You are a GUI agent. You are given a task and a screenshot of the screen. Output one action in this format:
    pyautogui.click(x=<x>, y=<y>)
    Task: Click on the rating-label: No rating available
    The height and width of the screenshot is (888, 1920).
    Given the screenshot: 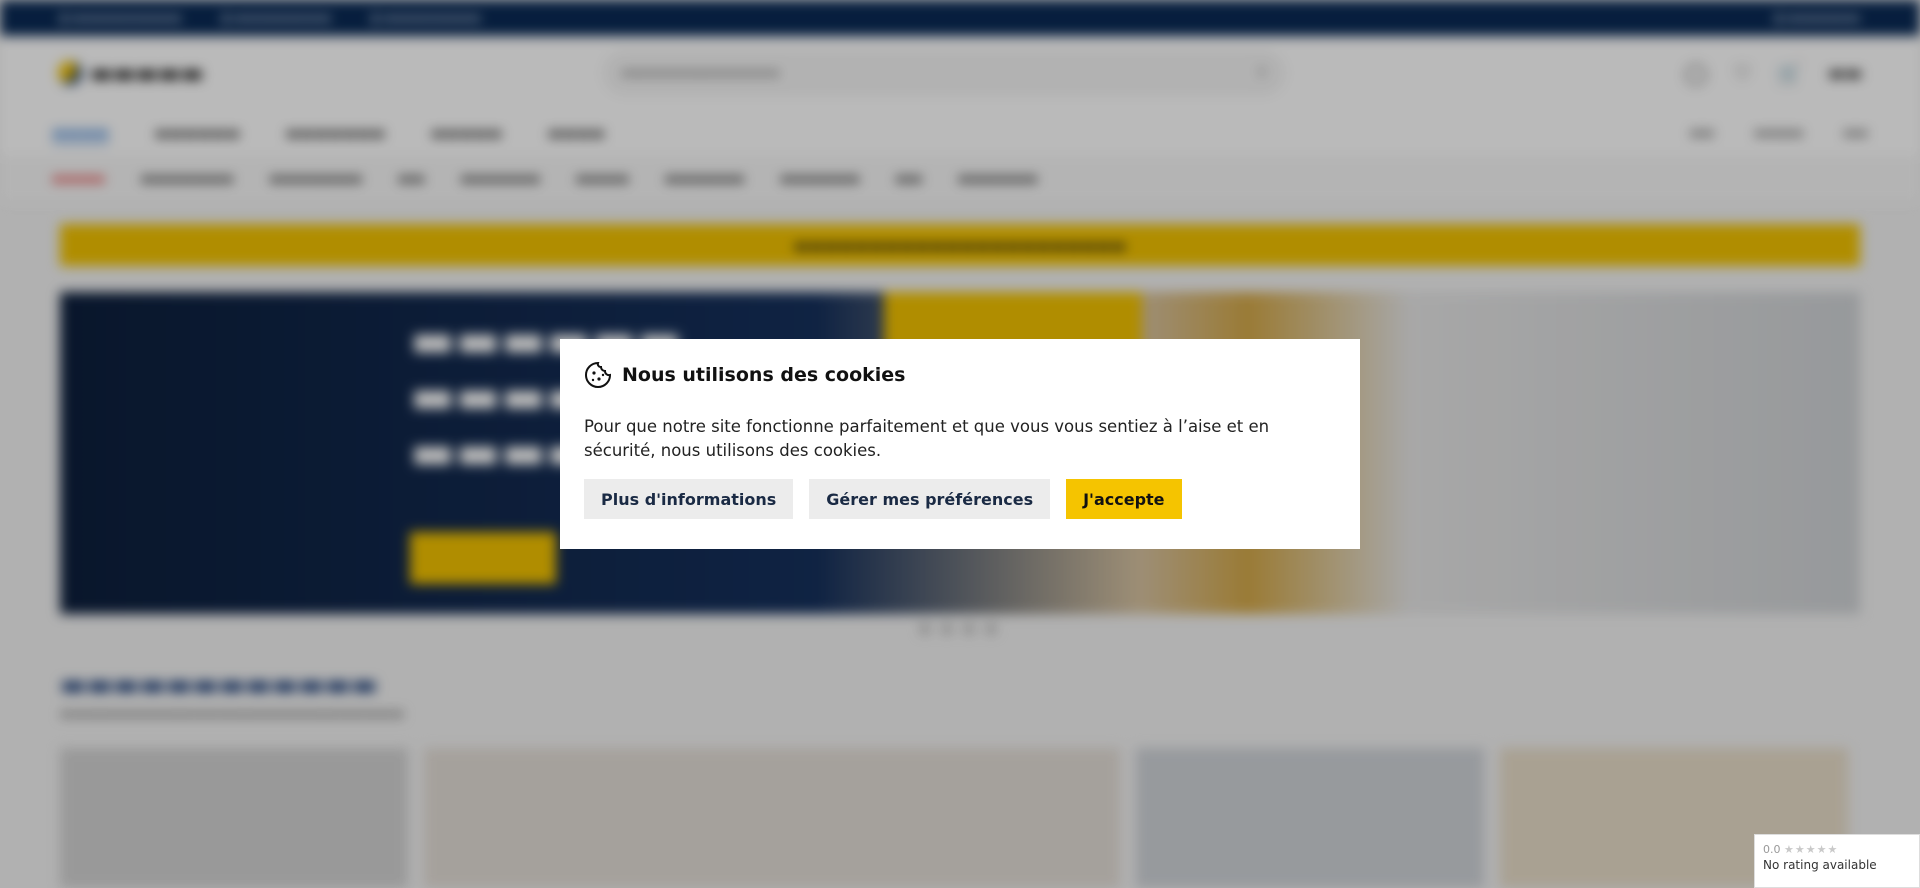 What is the action you would take?
    pyautogui.click(x=1820, y=865)
    